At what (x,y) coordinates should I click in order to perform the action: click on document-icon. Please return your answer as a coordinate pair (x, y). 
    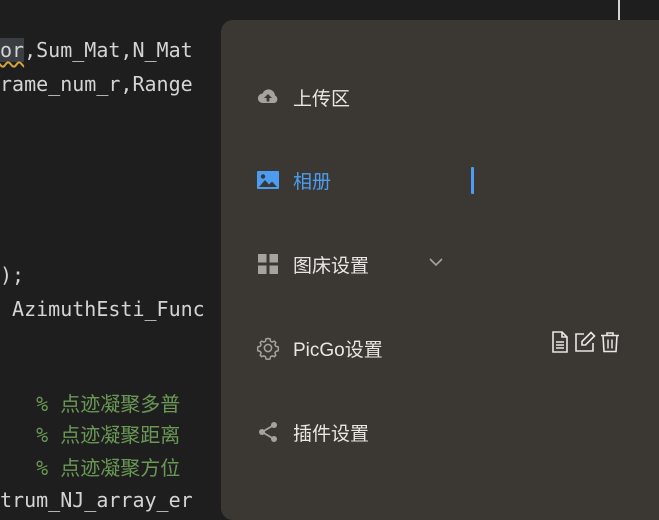
    Looking at the image, I should click on (560, 342).